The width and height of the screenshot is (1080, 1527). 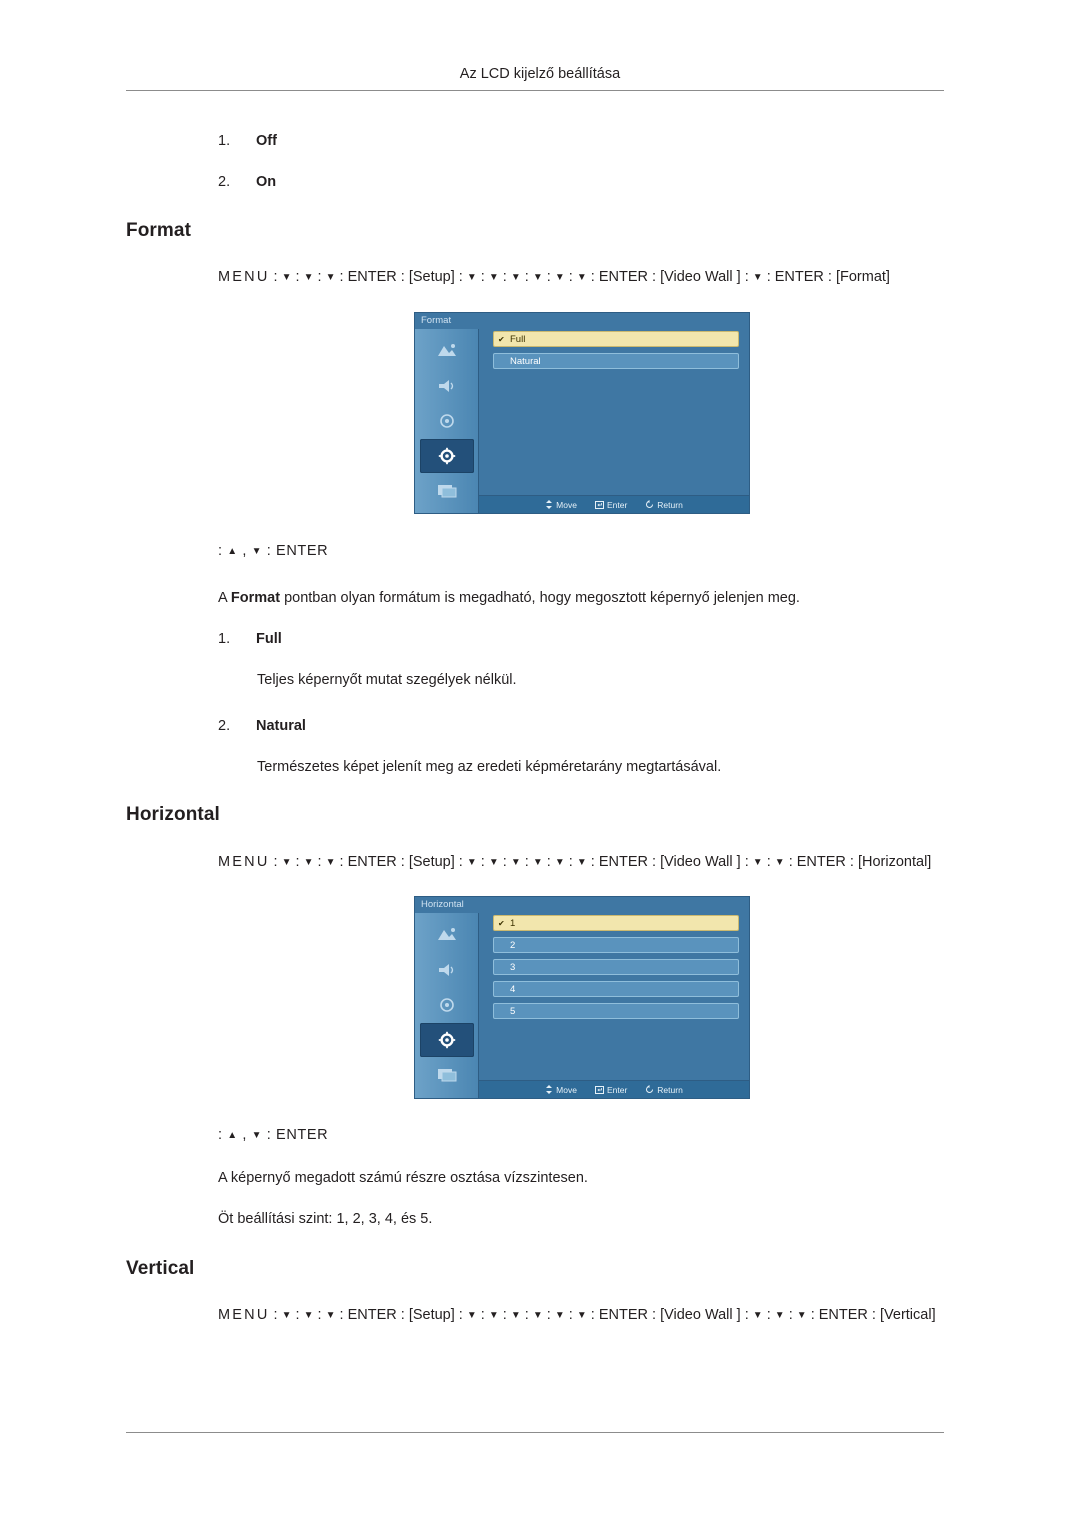 What do you see at coordinates (616, 989) in the screenshot?
I see `osd-row-4: 4` at bounding box center [616, 989].